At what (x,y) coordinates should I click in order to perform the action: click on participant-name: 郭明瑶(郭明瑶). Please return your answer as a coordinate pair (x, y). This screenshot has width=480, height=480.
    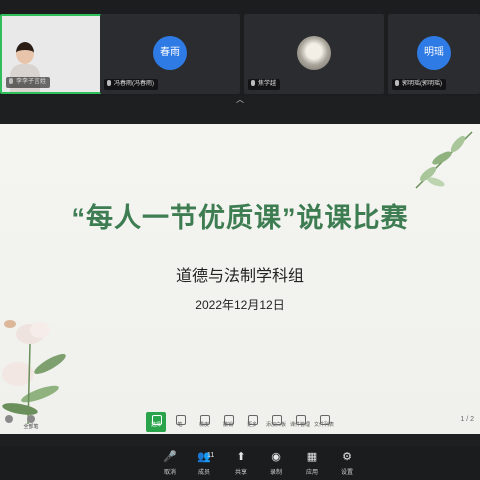
    Looking at the image, I should click on (419, 84).